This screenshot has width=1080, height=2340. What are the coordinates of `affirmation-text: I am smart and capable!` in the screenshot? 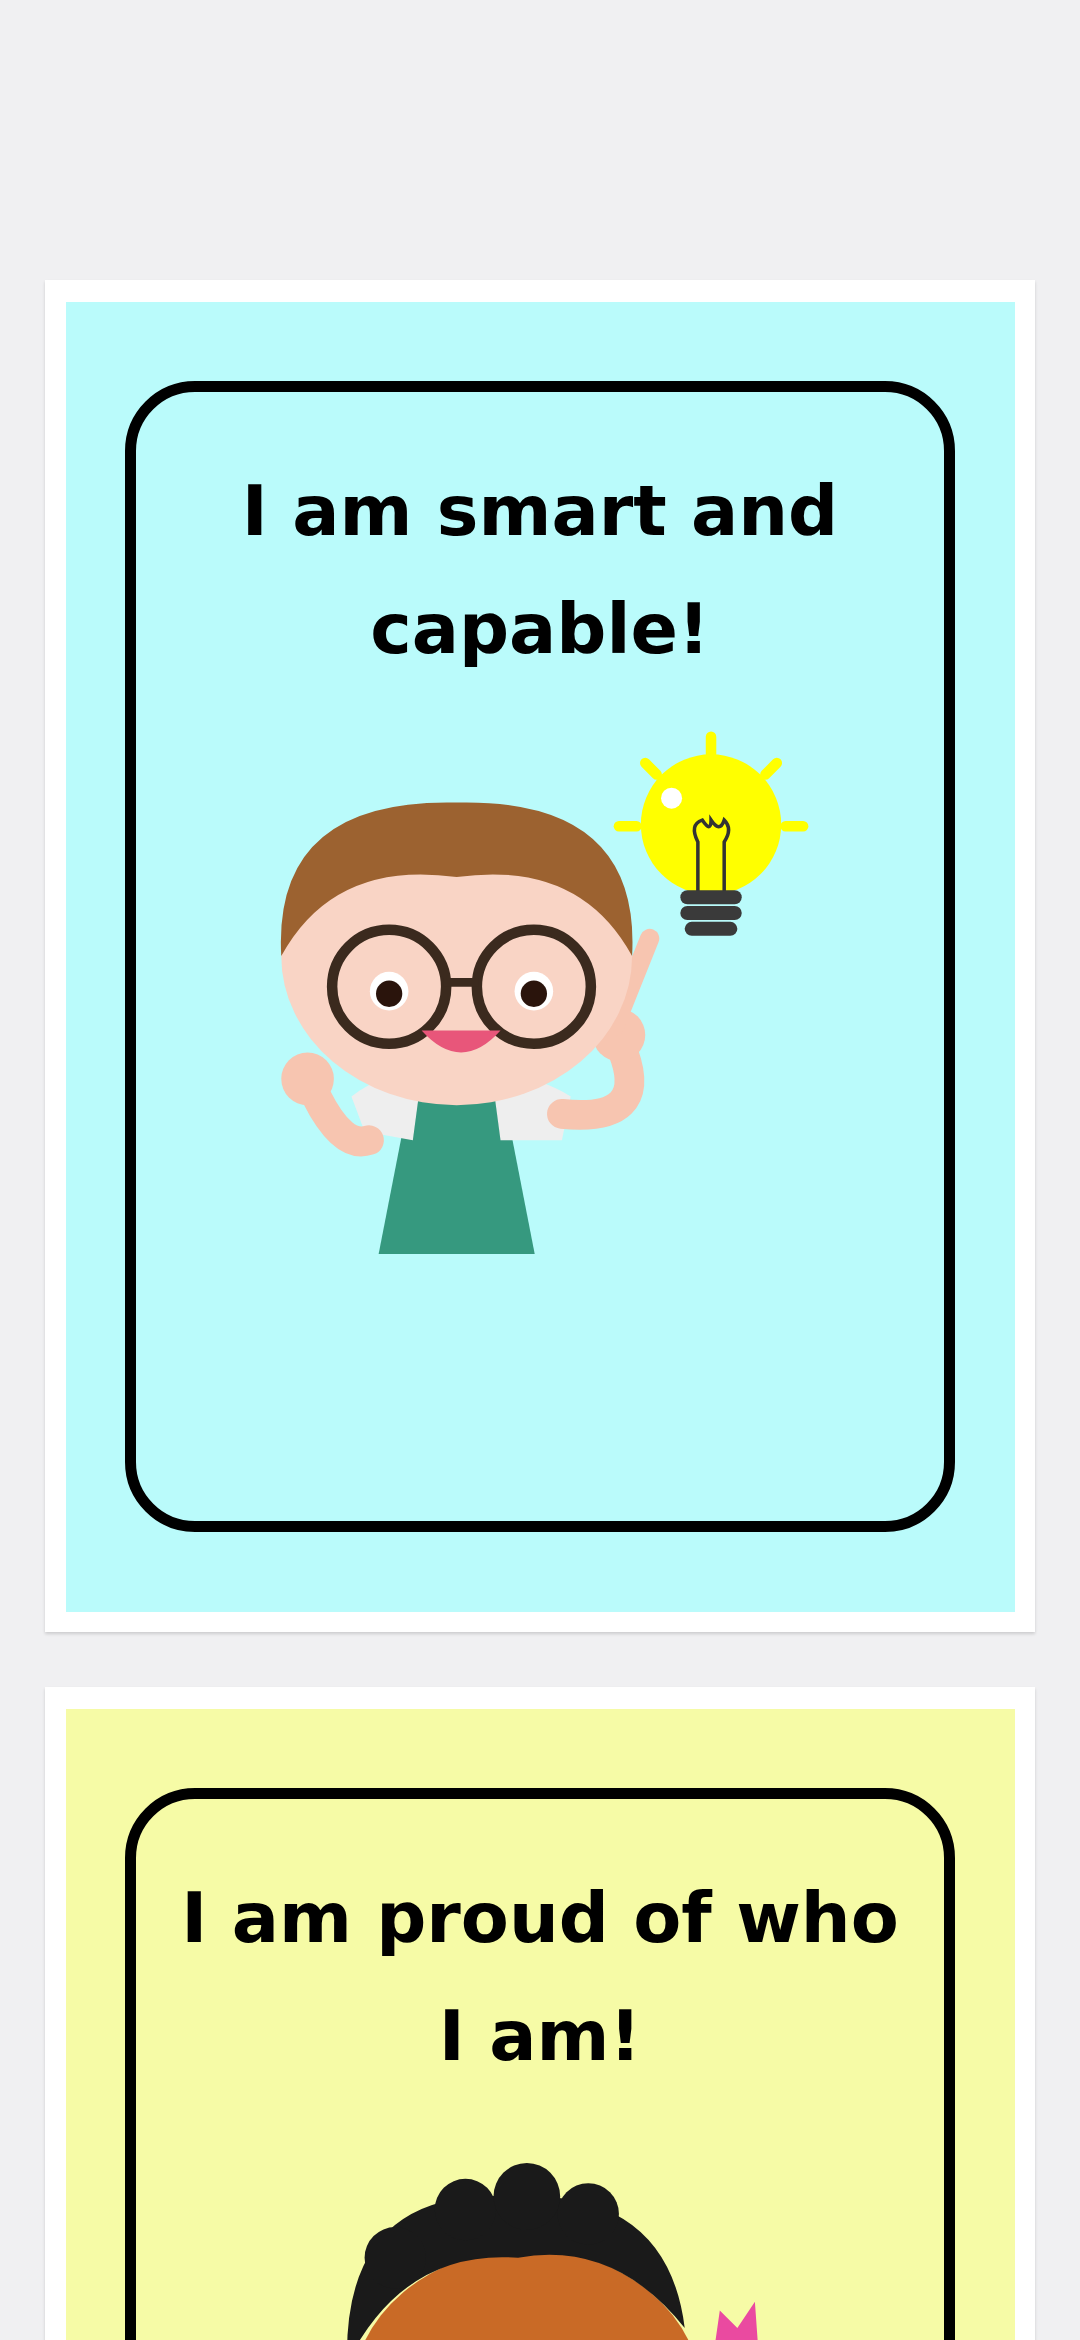 It's located at (540, 570).